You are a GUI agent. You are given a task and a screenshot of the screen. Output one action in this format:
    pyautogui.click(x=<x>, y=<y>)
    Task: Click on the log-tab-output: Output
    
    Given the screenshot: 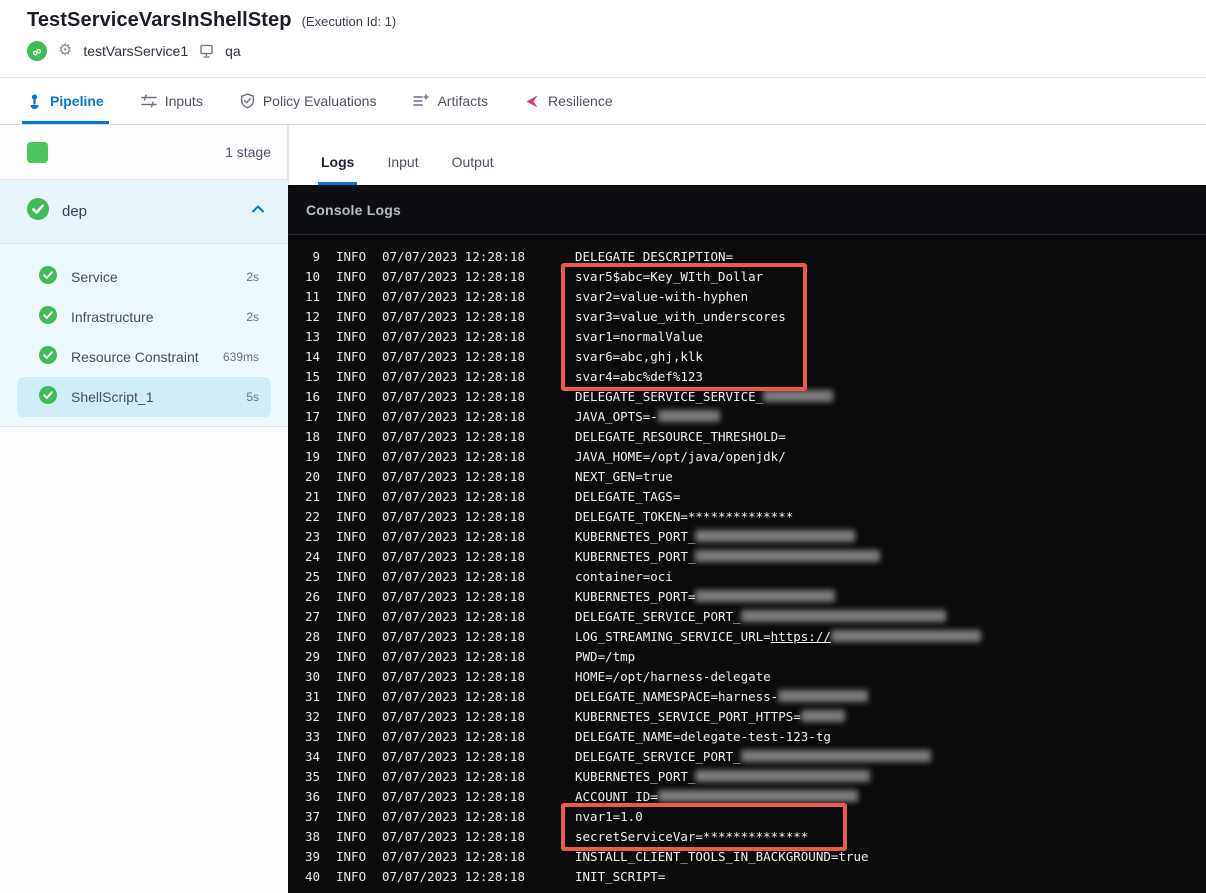 What is the action you would take?
    pyautogui.click(x=473, y=169)
    